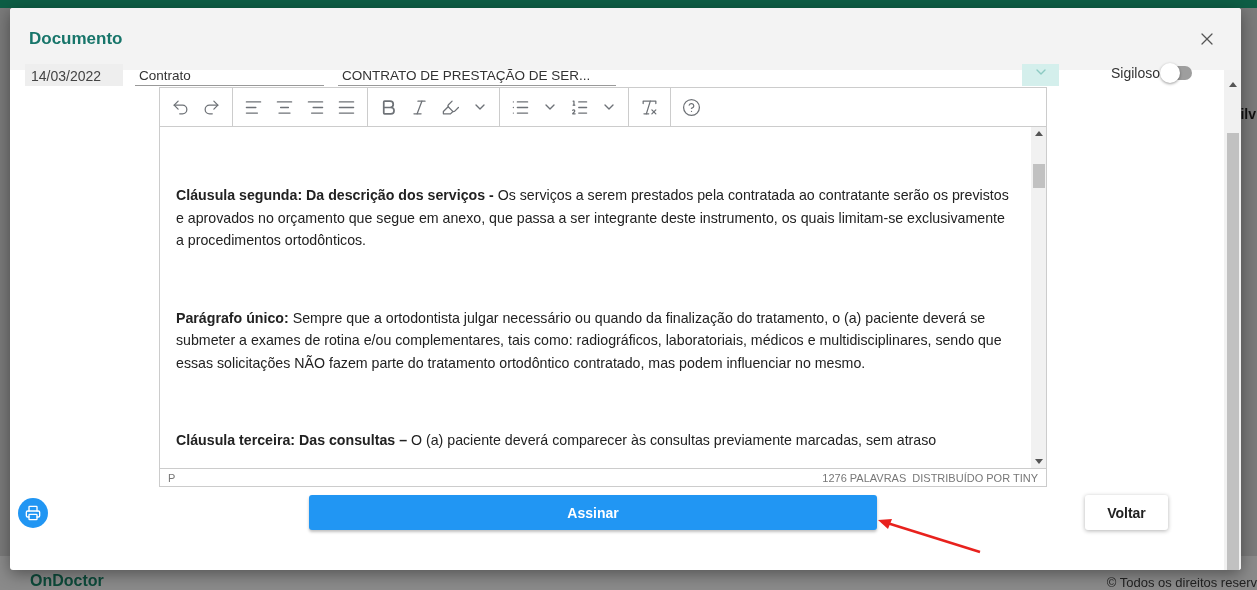 The image size is (1257, 590). Describe the element at coordinates (67, 581) in the screenshot. I see `logo: OnDoctor` at that location.